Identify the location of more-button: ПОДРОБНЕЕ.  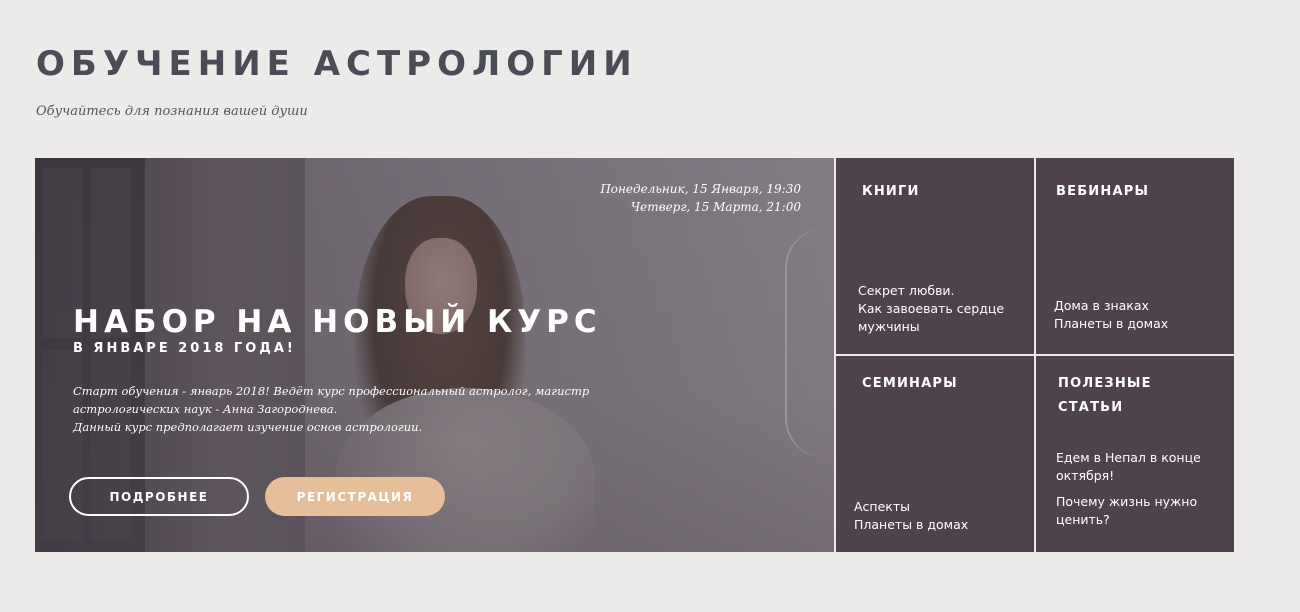
(159, 496).